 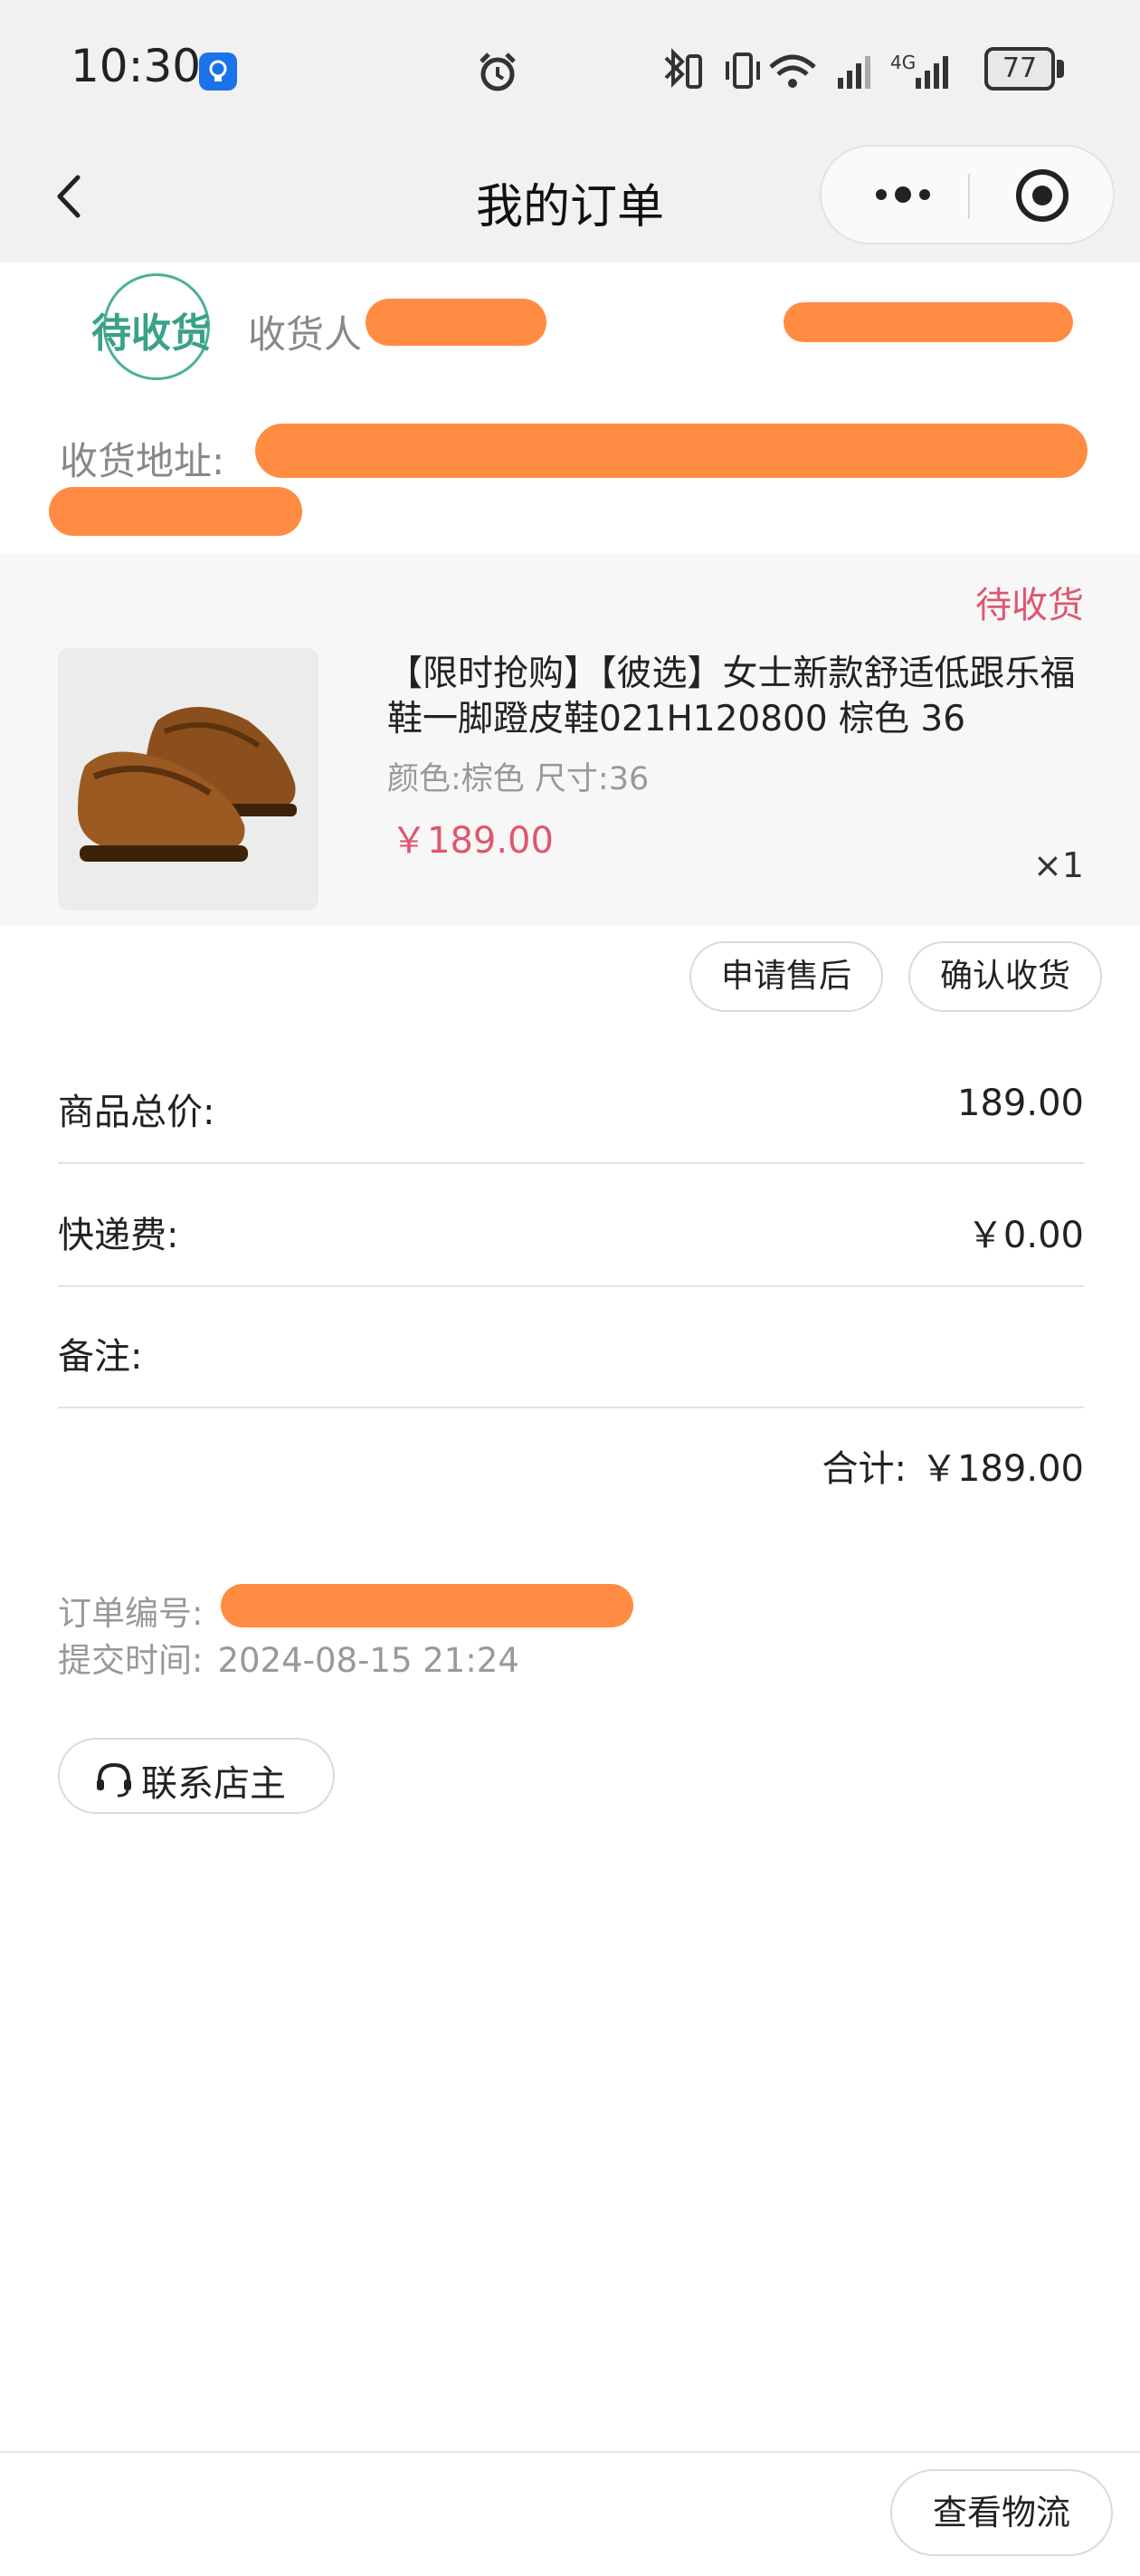 I want to click on product-price: ￥189.00, so click(x=473, y=841).